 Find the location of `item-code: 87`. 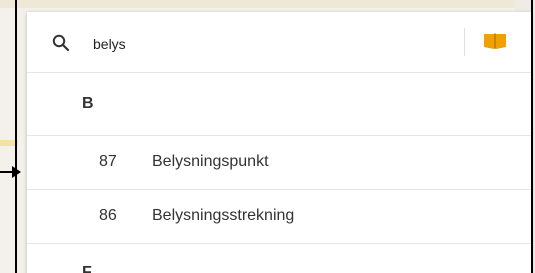

item-code: 87 is located at coordinates (108, 161).